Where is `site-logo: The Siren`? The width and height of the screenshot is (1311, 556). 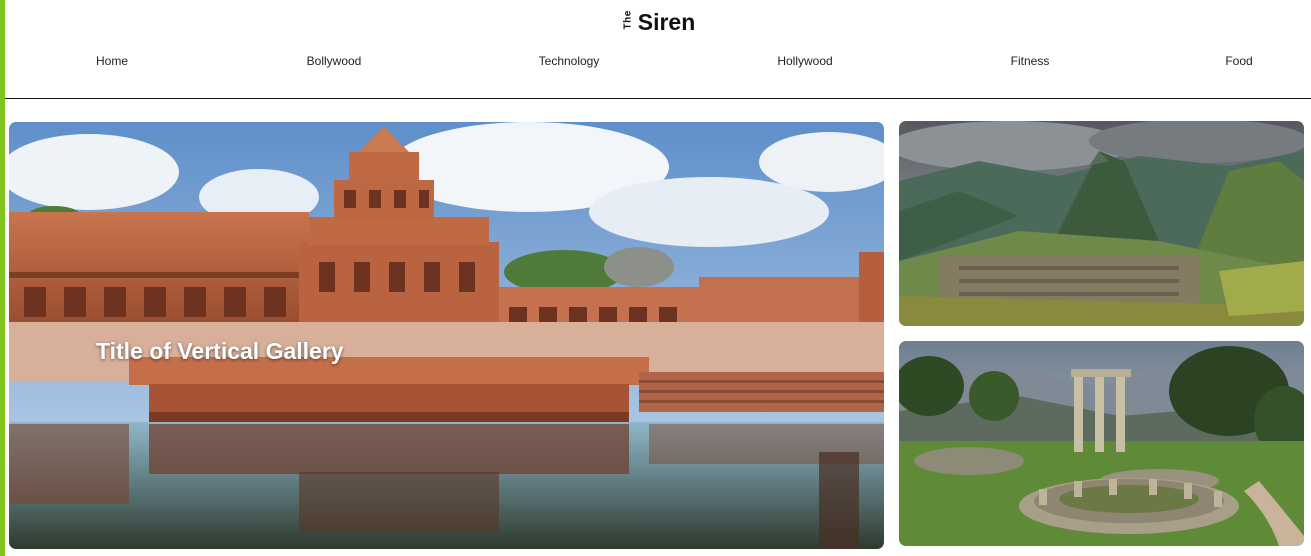
site-logo: The Siren is located at coordinates (658, 22).